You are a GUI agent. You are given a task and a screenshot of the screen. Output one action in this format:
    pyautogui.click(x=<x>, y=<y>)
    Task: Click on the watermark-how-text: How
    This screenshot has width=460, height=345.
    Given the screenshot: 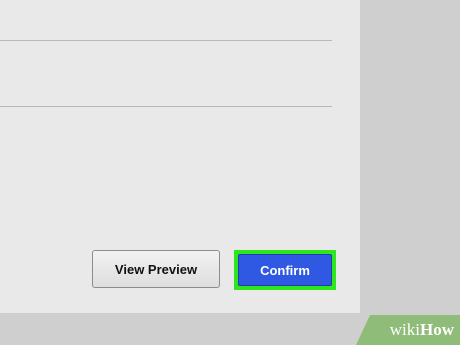 What is the action you would take?
    pyautogui.click(x=437, y=329)
    